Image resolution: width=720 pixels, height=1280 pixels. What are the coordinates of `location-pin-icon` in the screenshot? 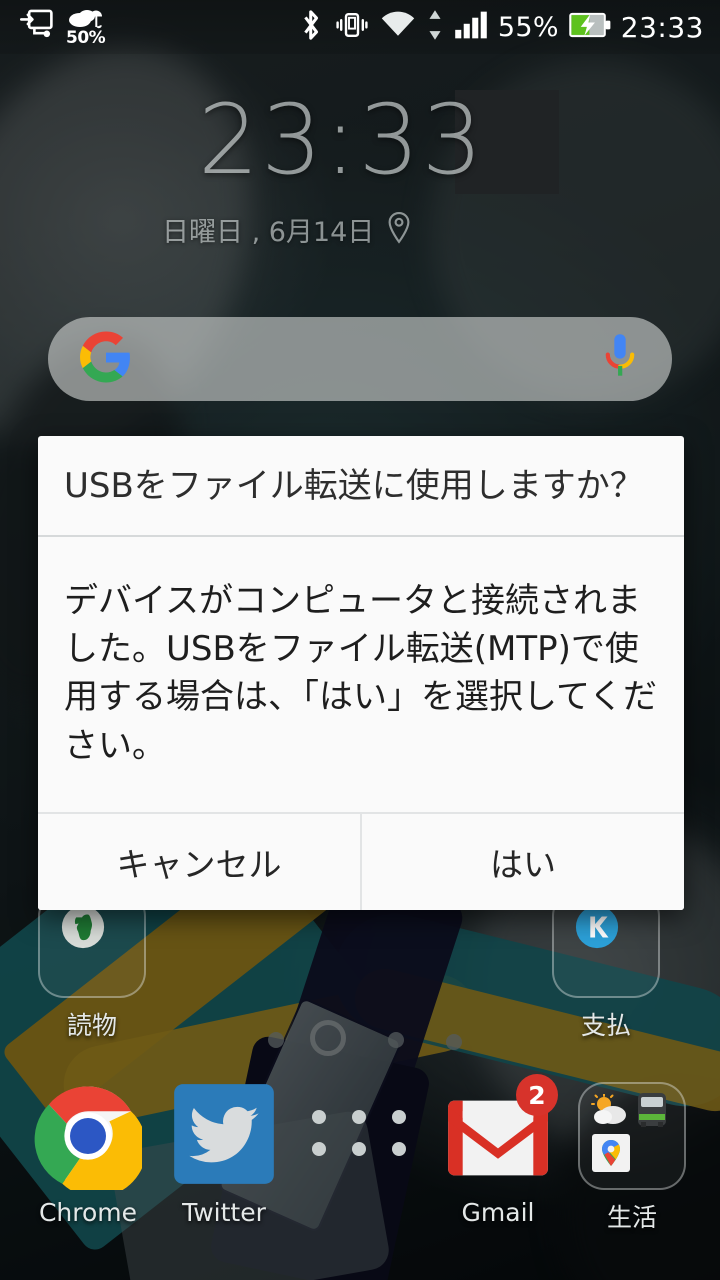 It's located at (399, 229).